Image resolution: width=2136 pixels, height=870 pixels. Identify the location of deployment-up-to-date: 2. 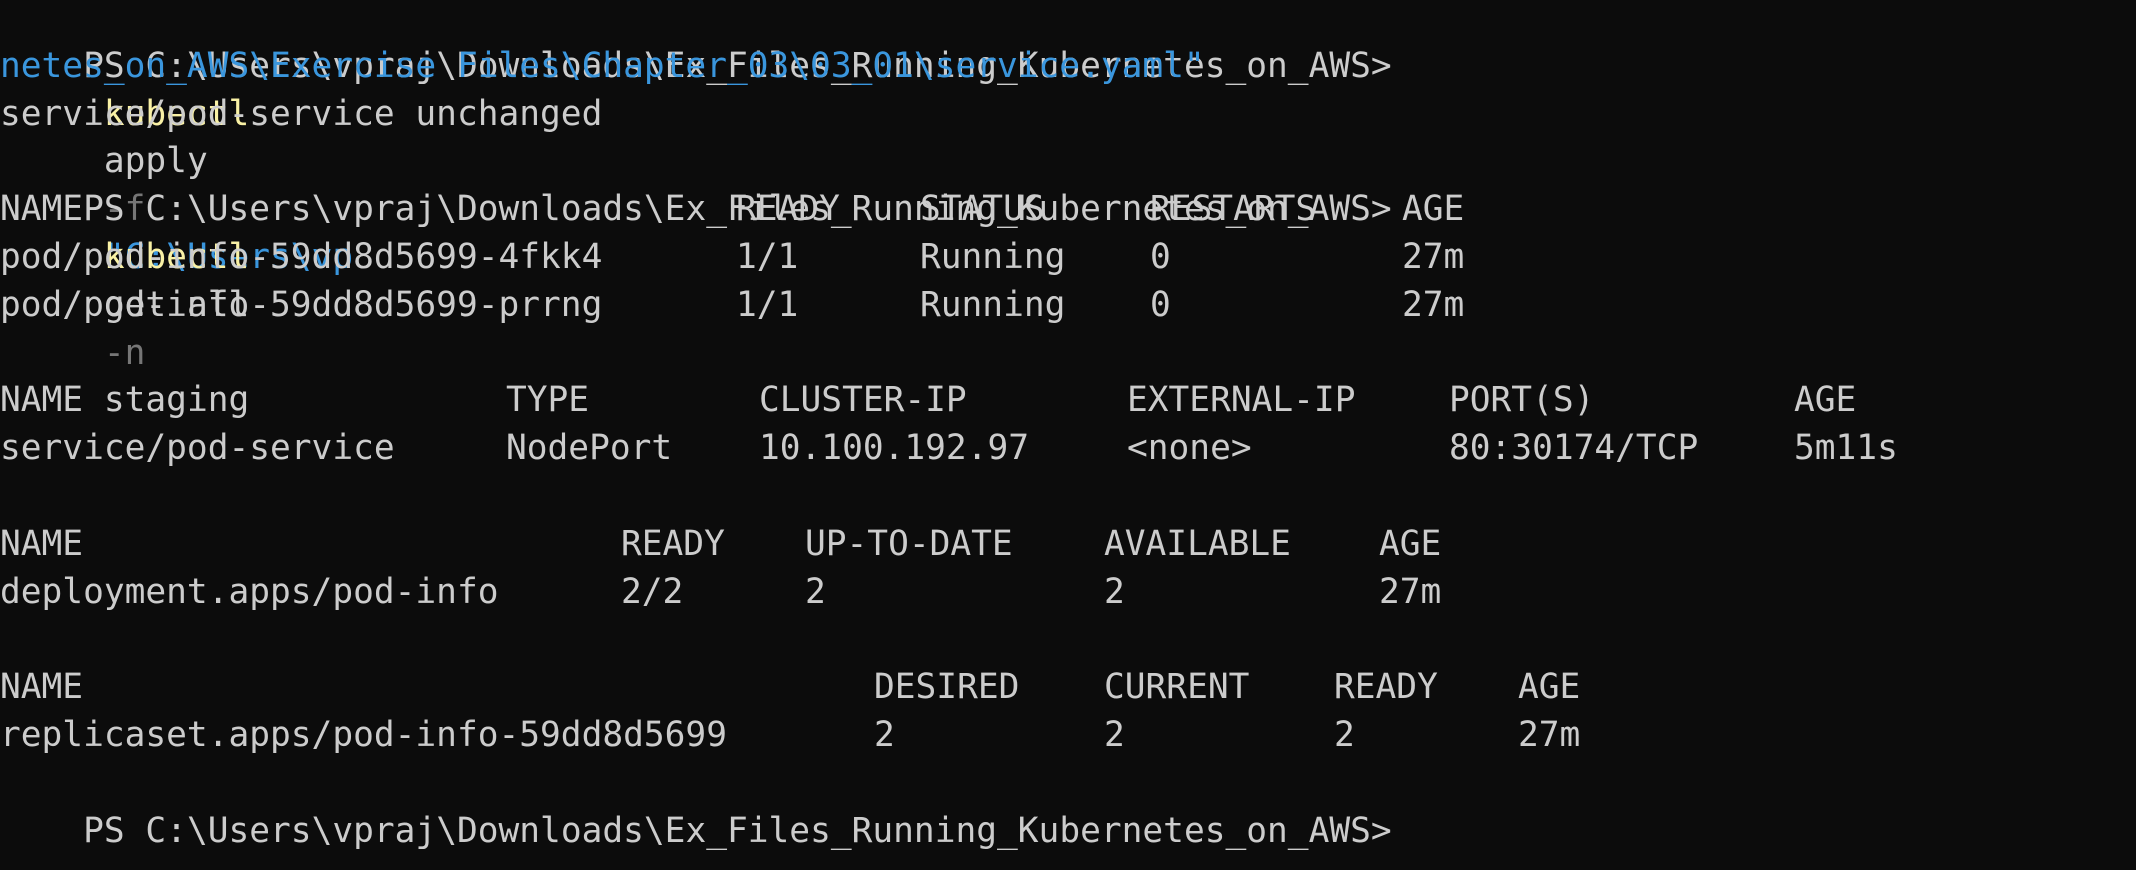
(815, 591).